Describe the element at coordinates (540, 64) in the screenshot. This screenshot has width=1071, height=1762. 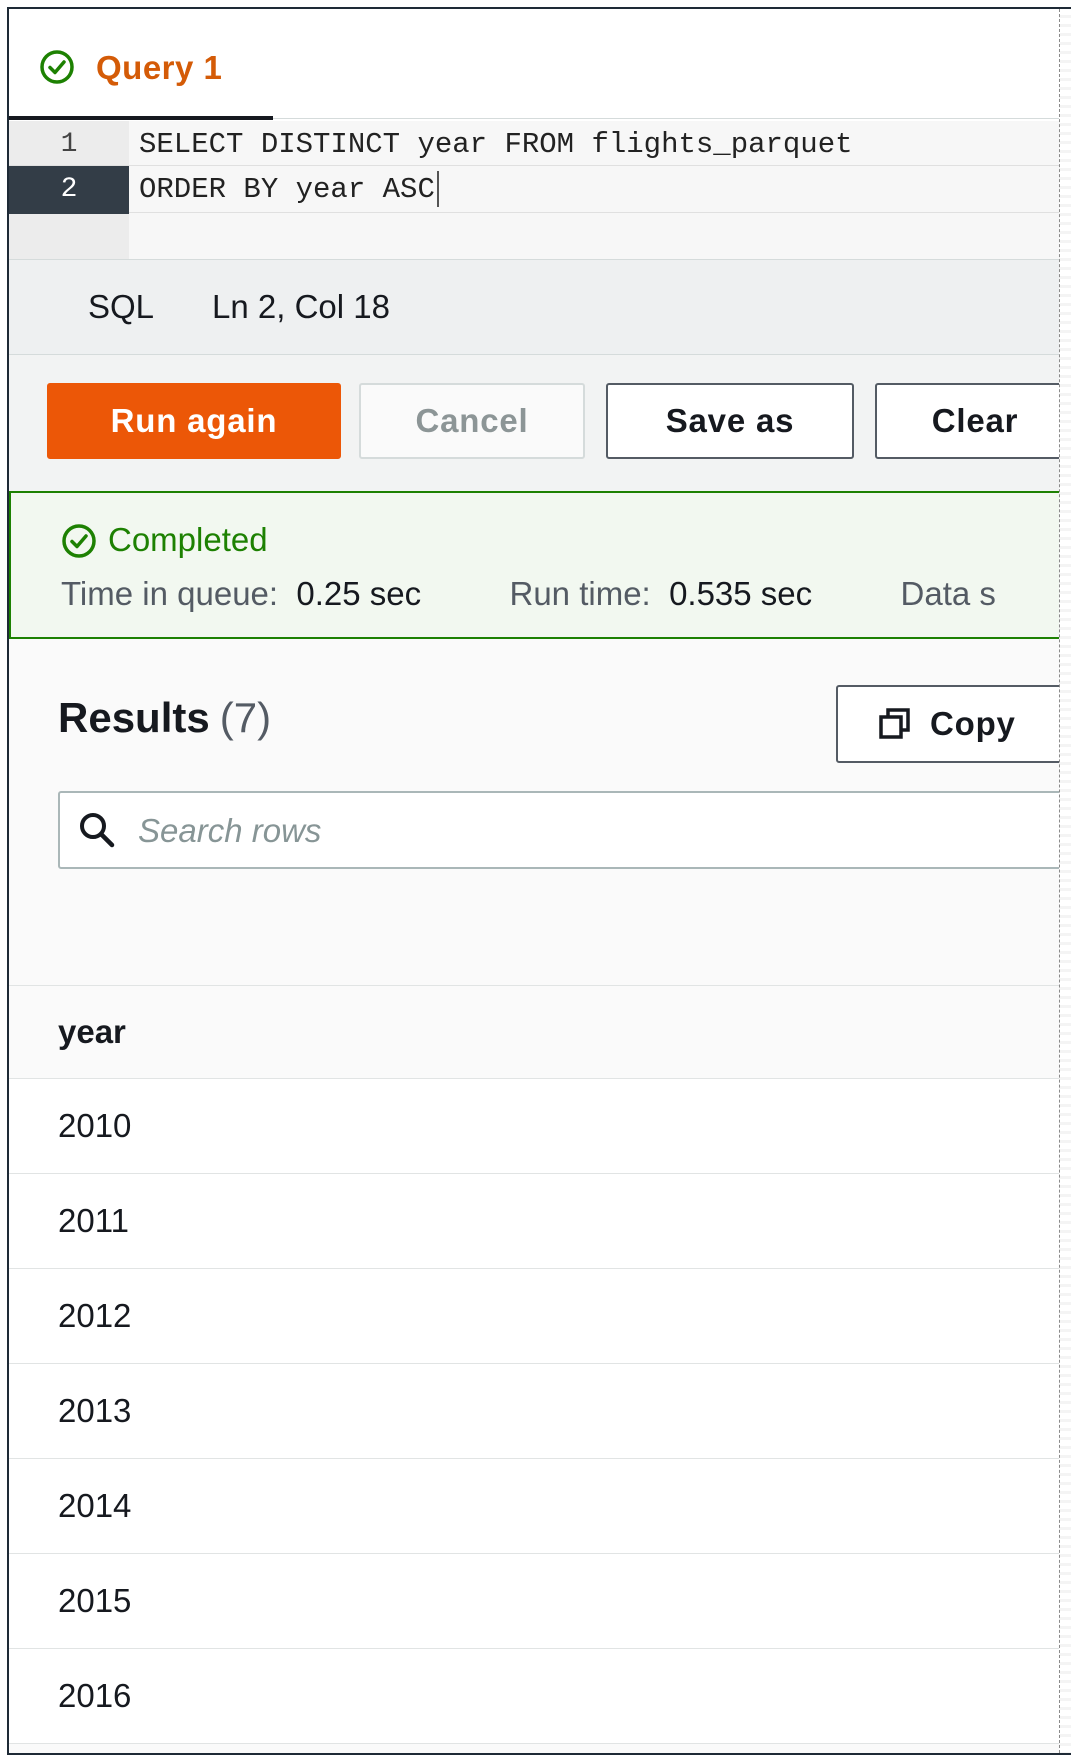
I see `tab-bar: Query 1` at that location.